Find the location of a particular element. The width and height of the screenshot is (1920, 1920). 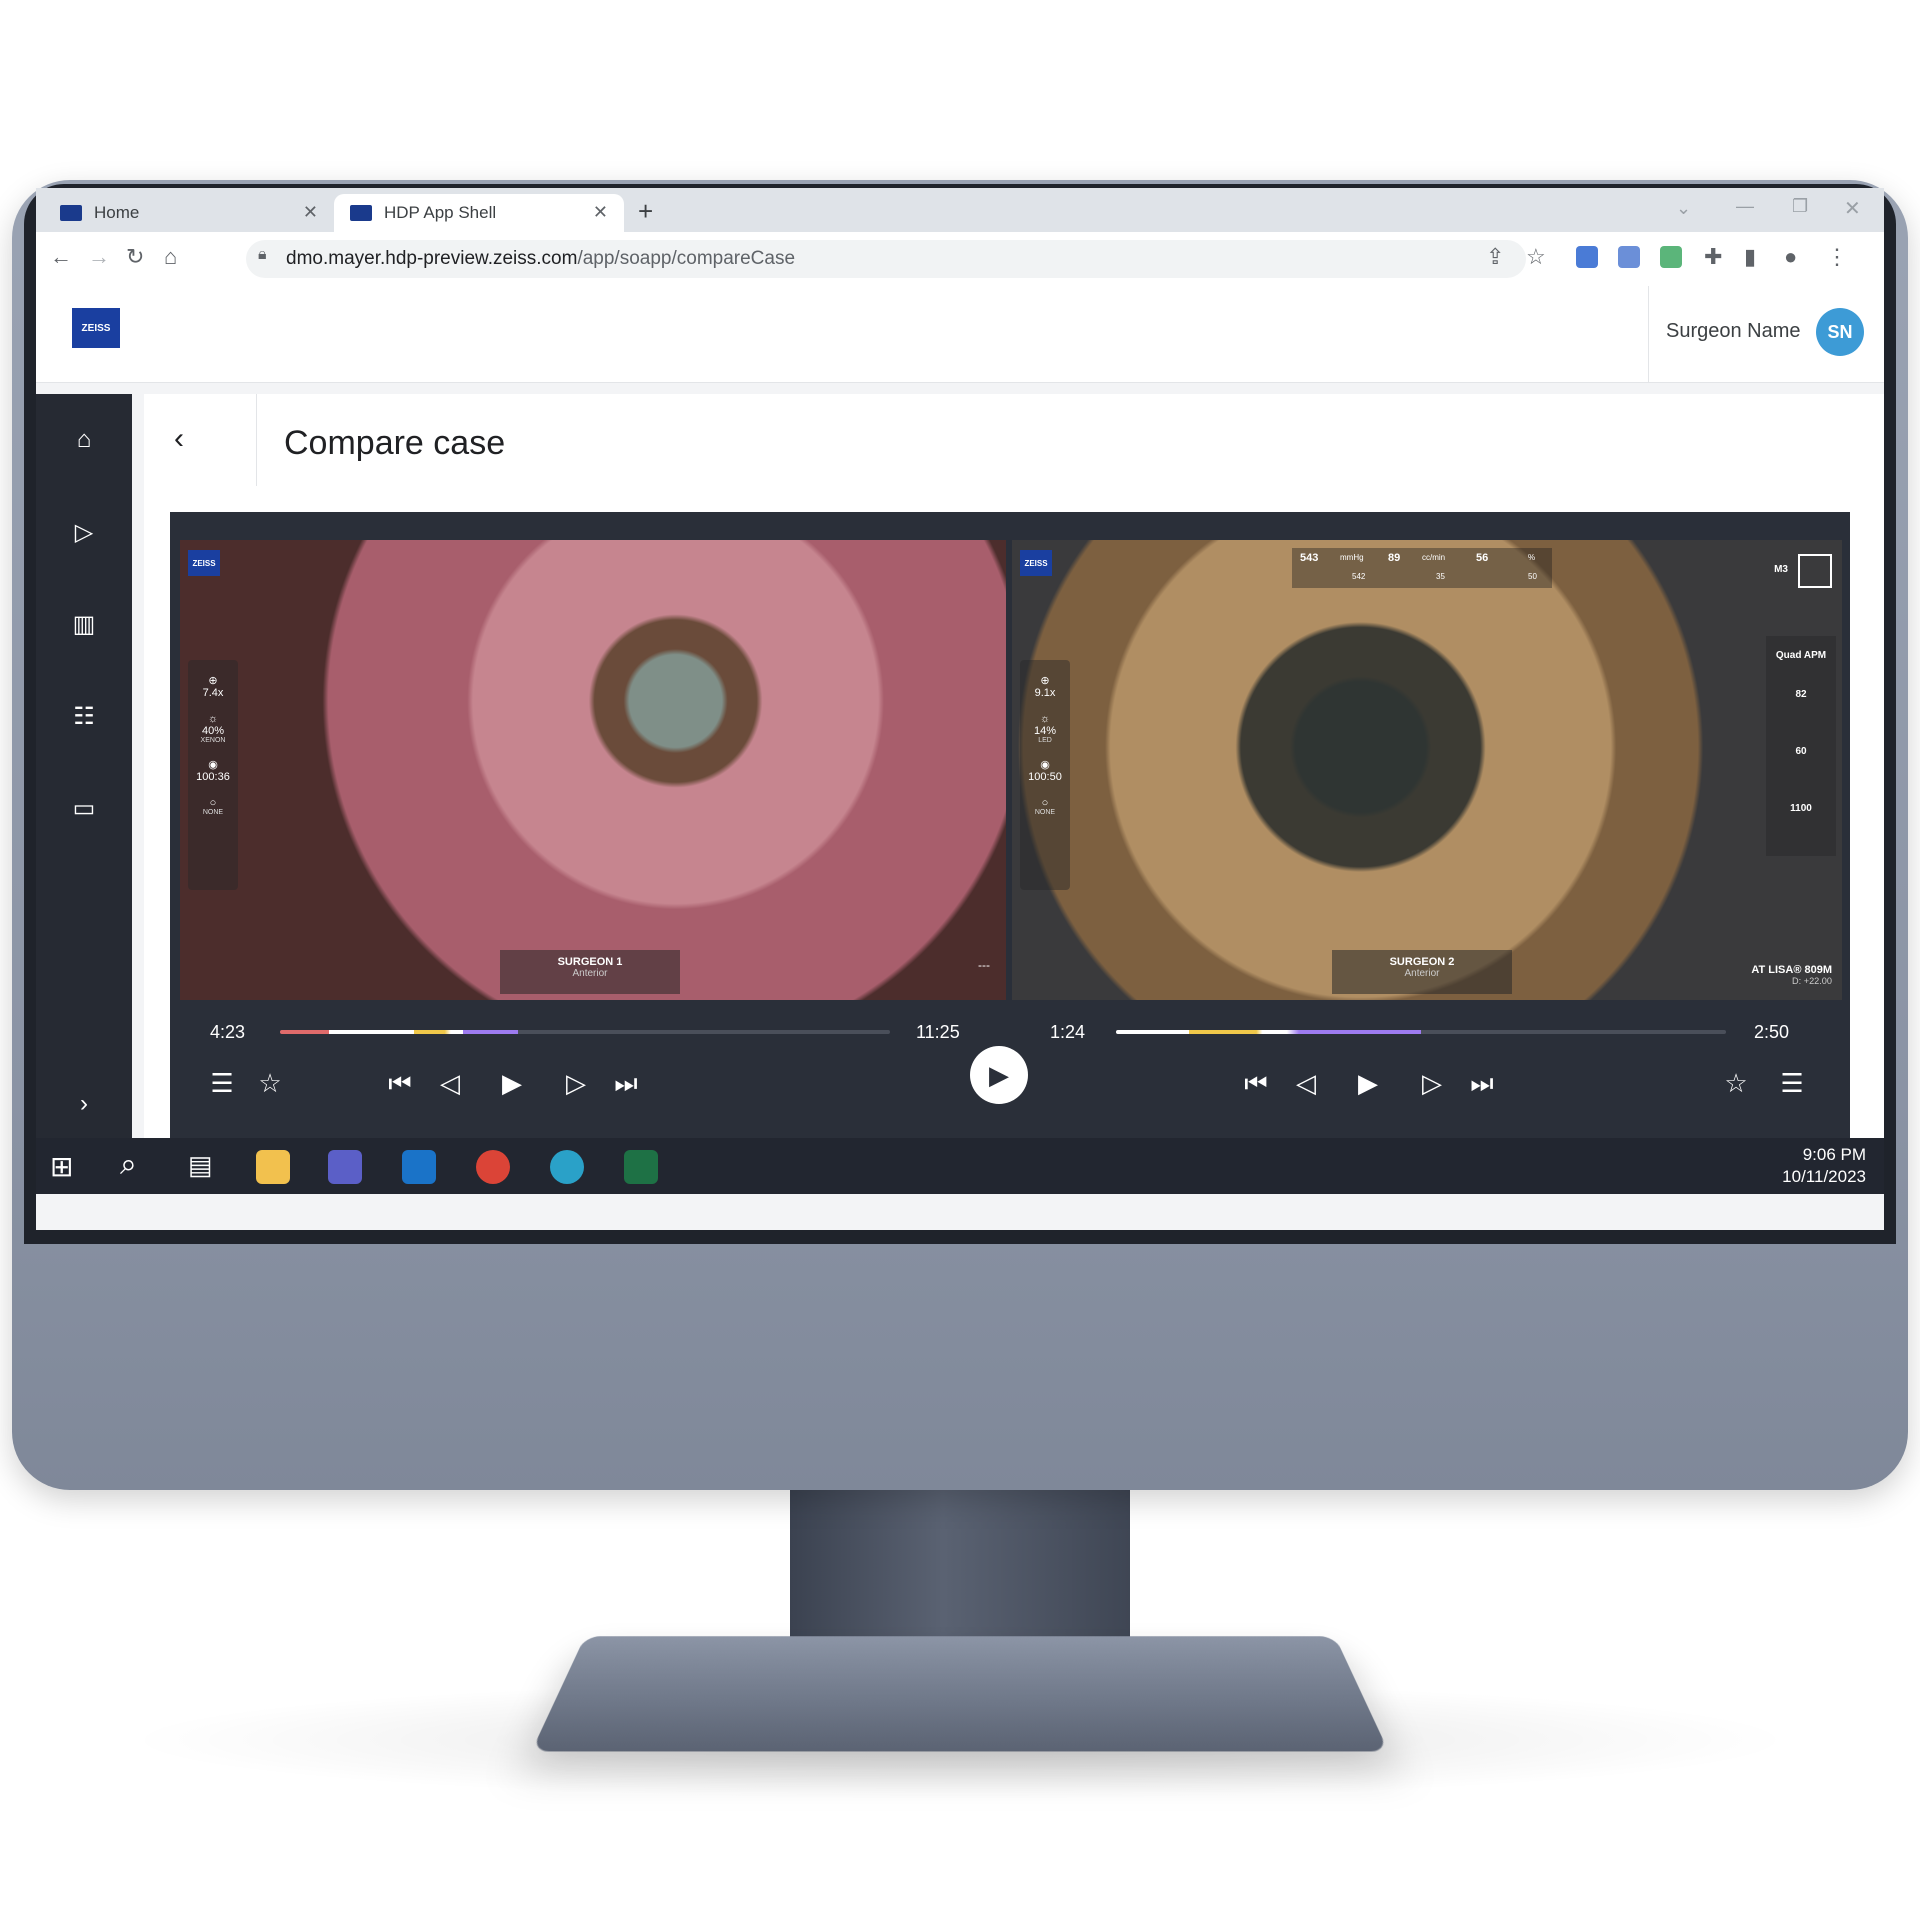

video-settings-hud: ⊕ 7.4x ☼ 40% XENON ◉ 100:36 ○ NONE is located at coordinates (213, 775).